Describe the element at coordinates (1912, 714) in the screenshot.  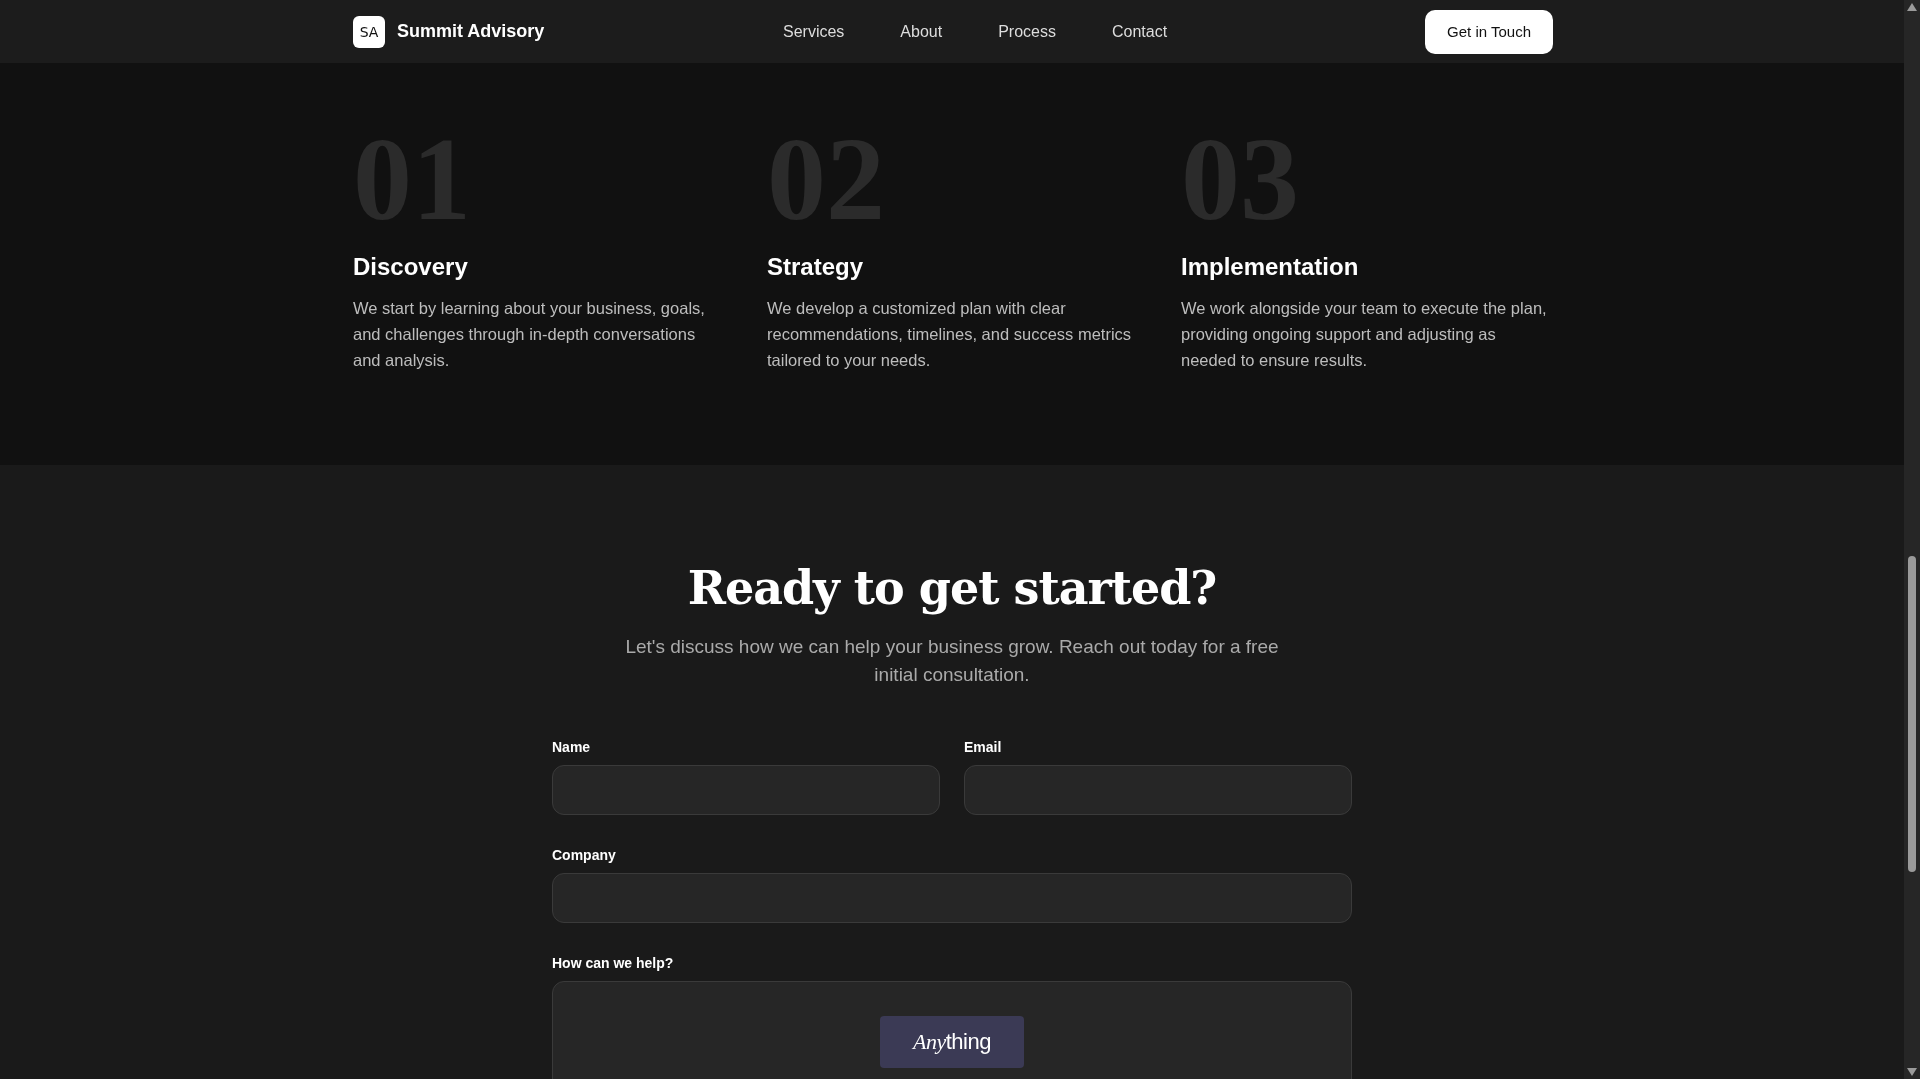
I see `scrollbar-thumb` at that location.